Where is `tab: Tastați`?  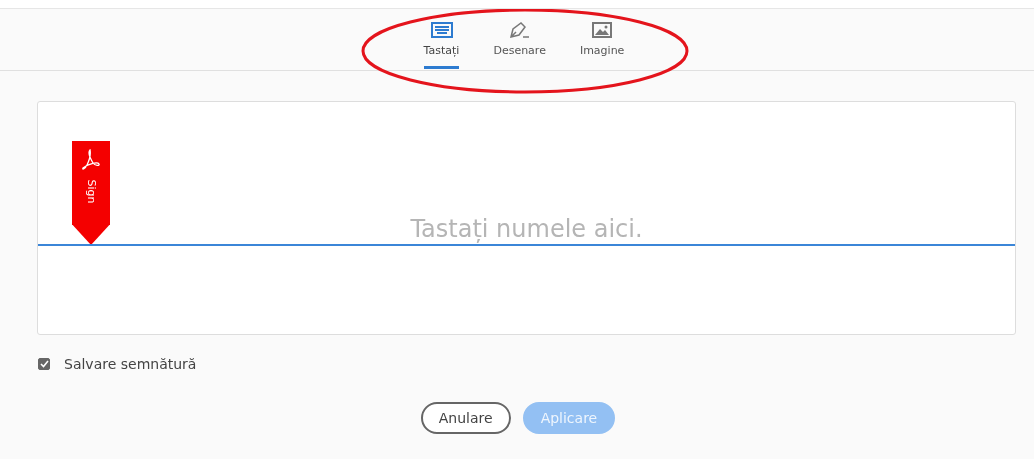
tab: Tastați is located at coordinates (441, 45).